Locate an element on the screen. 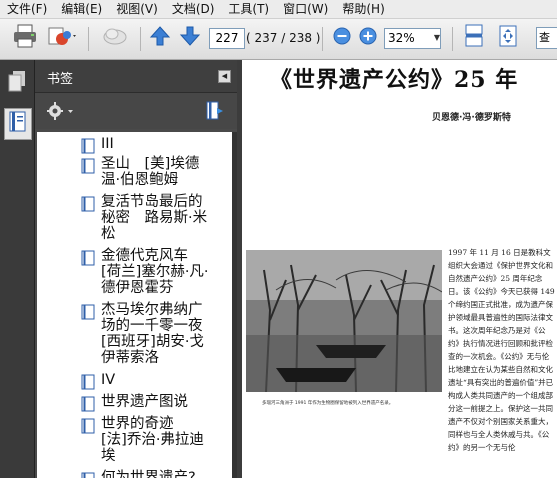  menu-document: 文档(D) is located at coordinates (193, 9).